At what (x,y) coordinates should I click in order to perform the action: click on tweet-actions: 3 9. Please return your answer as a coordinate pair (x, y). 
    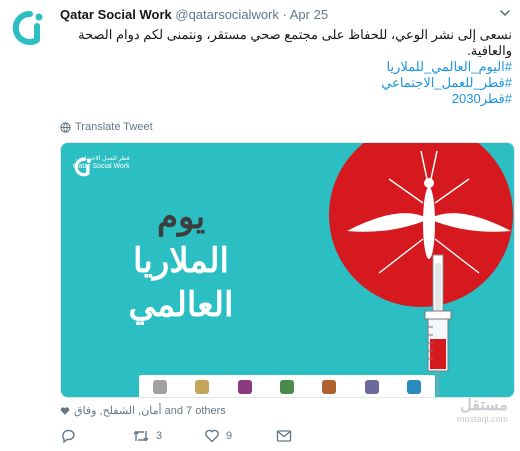
    Looking at the image, I should click on (204, 436).